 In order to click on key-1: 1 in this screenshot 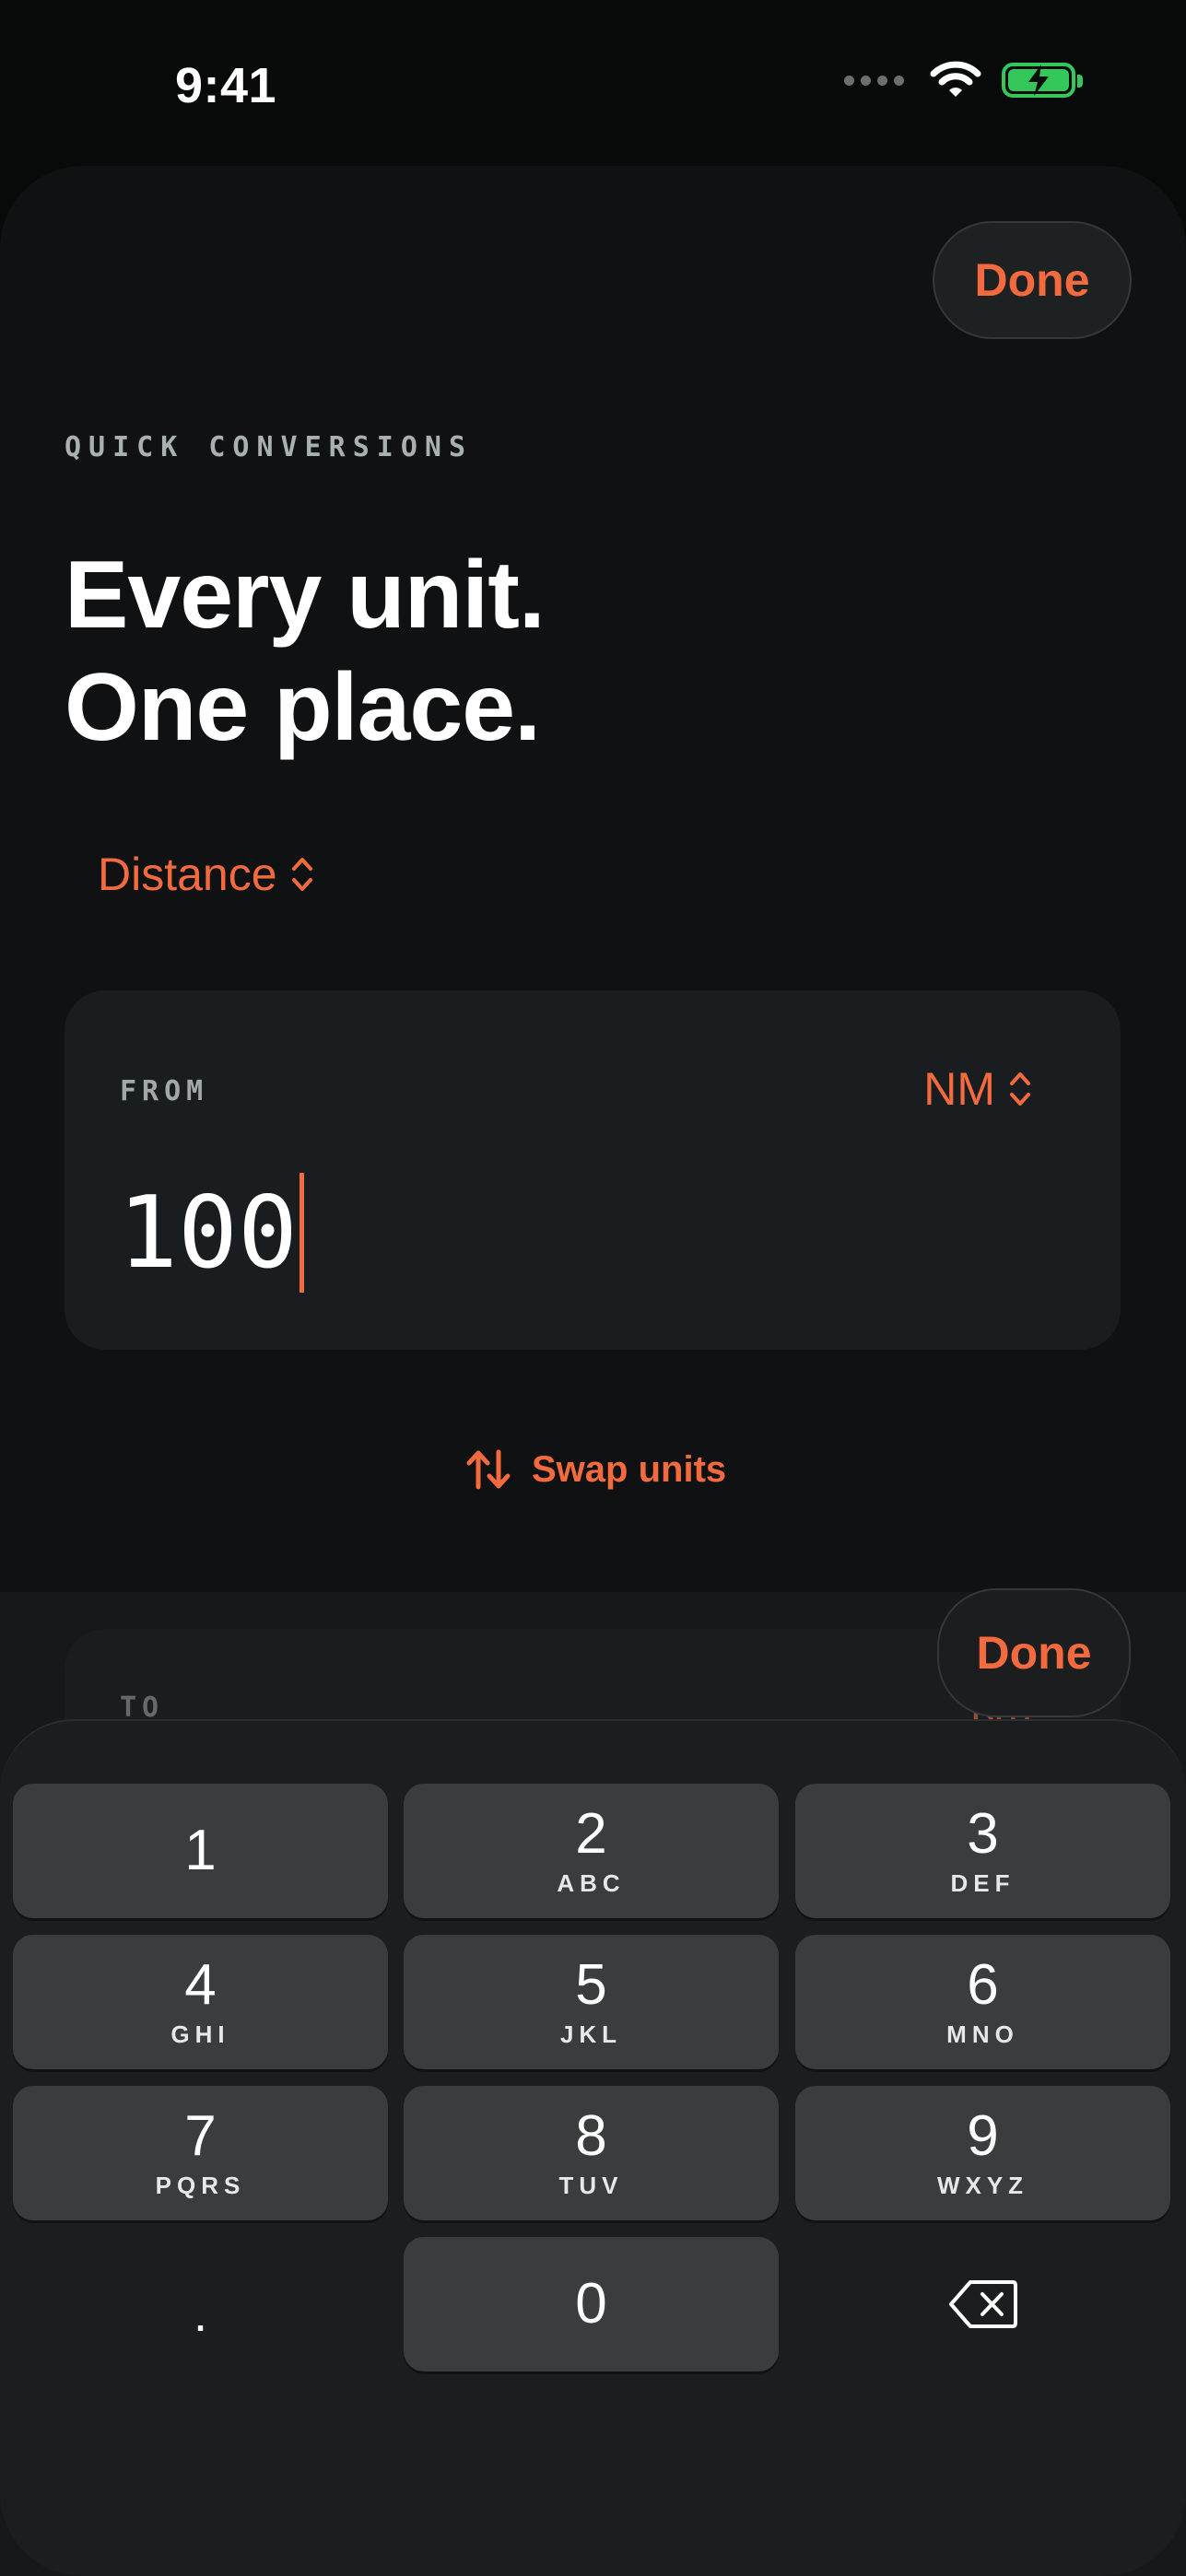, I will do `click(200, 1851)`.